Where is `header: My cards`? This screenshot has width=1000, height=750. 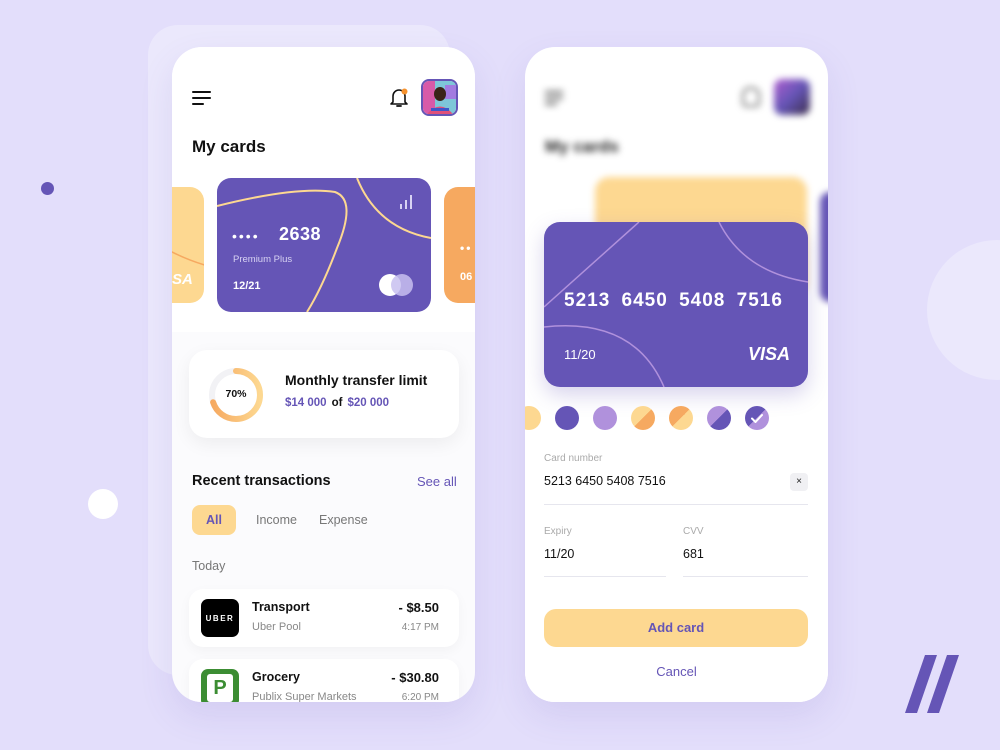 header: My cards is located at coordinates (323, 102).